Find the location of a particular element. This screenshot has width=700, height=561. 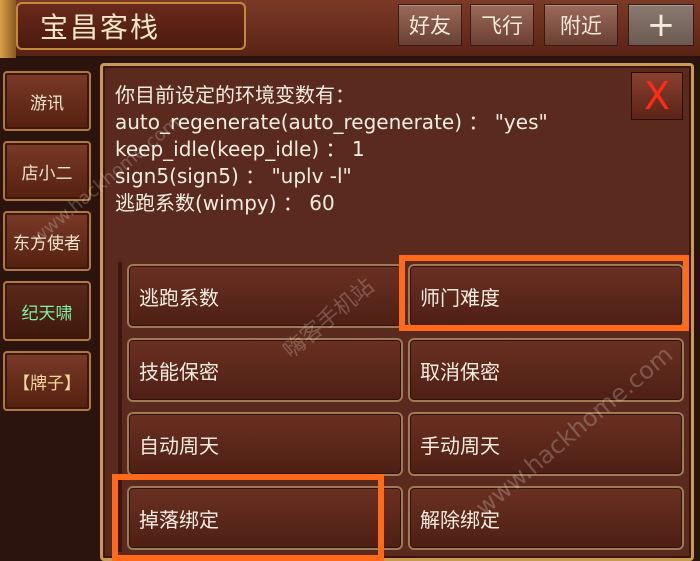

option-manual-zhoutian-button: 手动周天 is located at coordinates (546, 444).